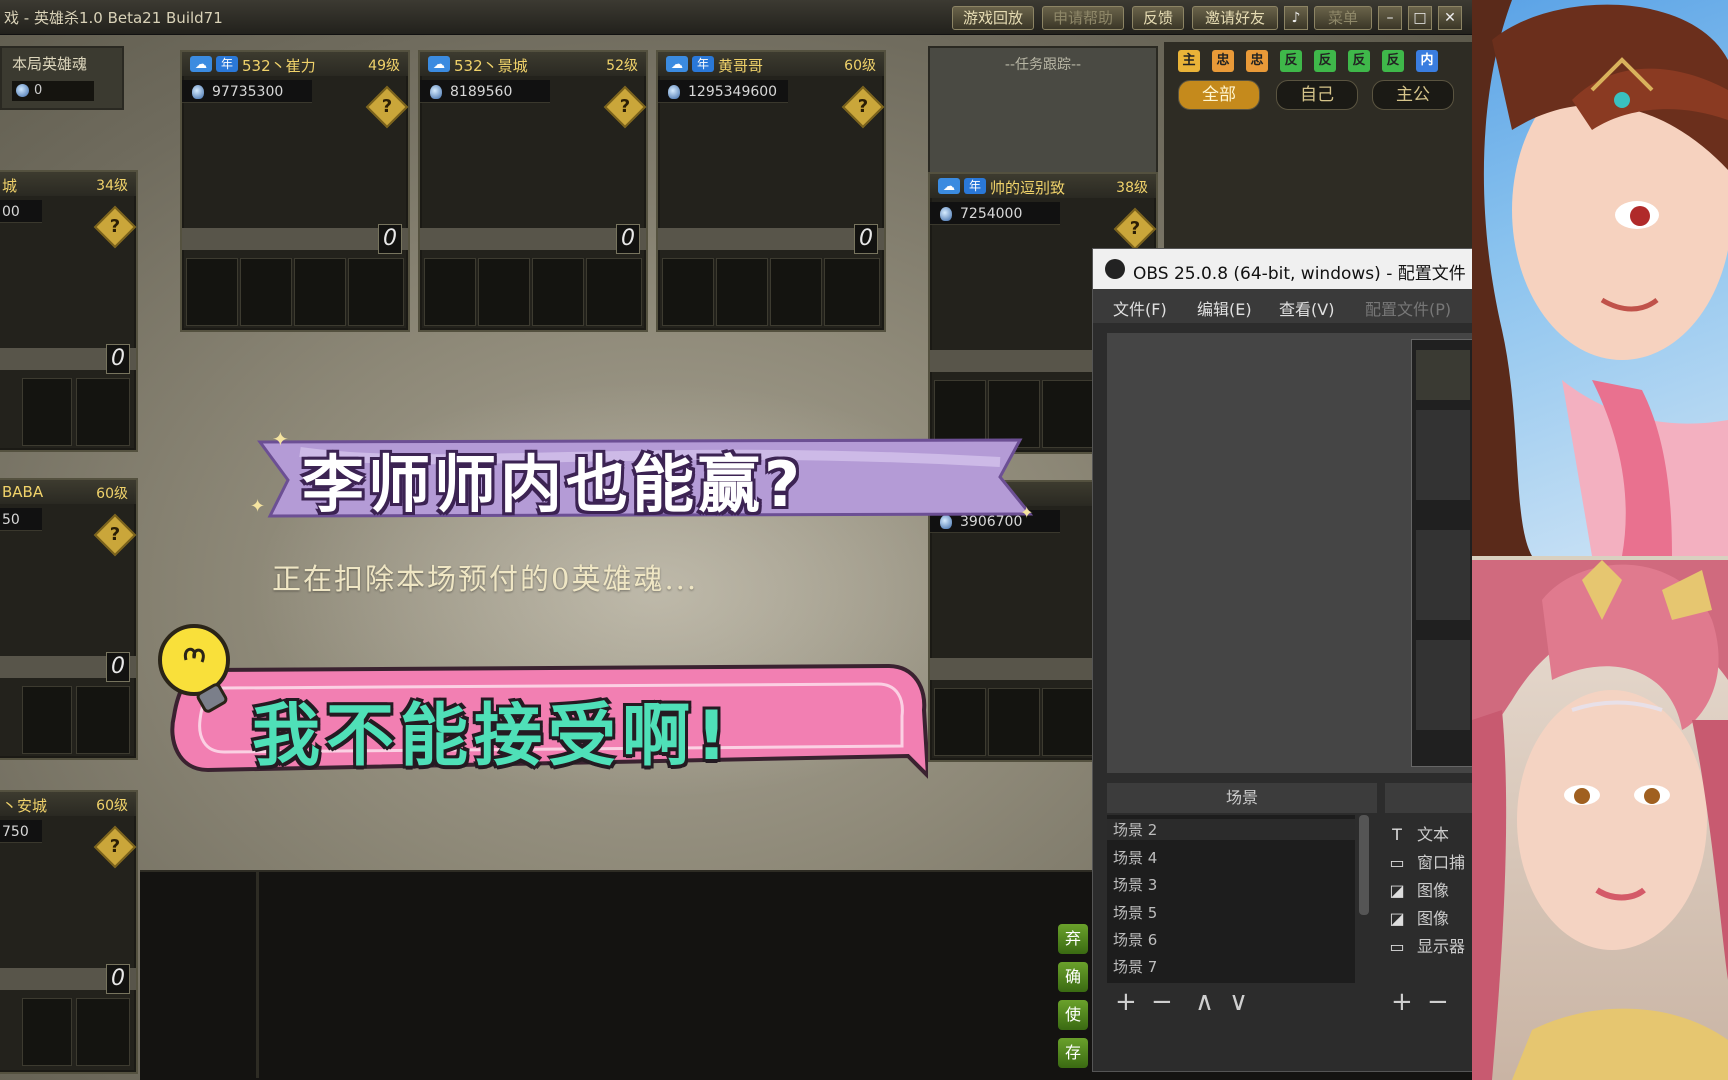 The width and height of the screenshot is (1728, 1080). I want to click on source-item: ▭ 显示器, so click(1426, 945).